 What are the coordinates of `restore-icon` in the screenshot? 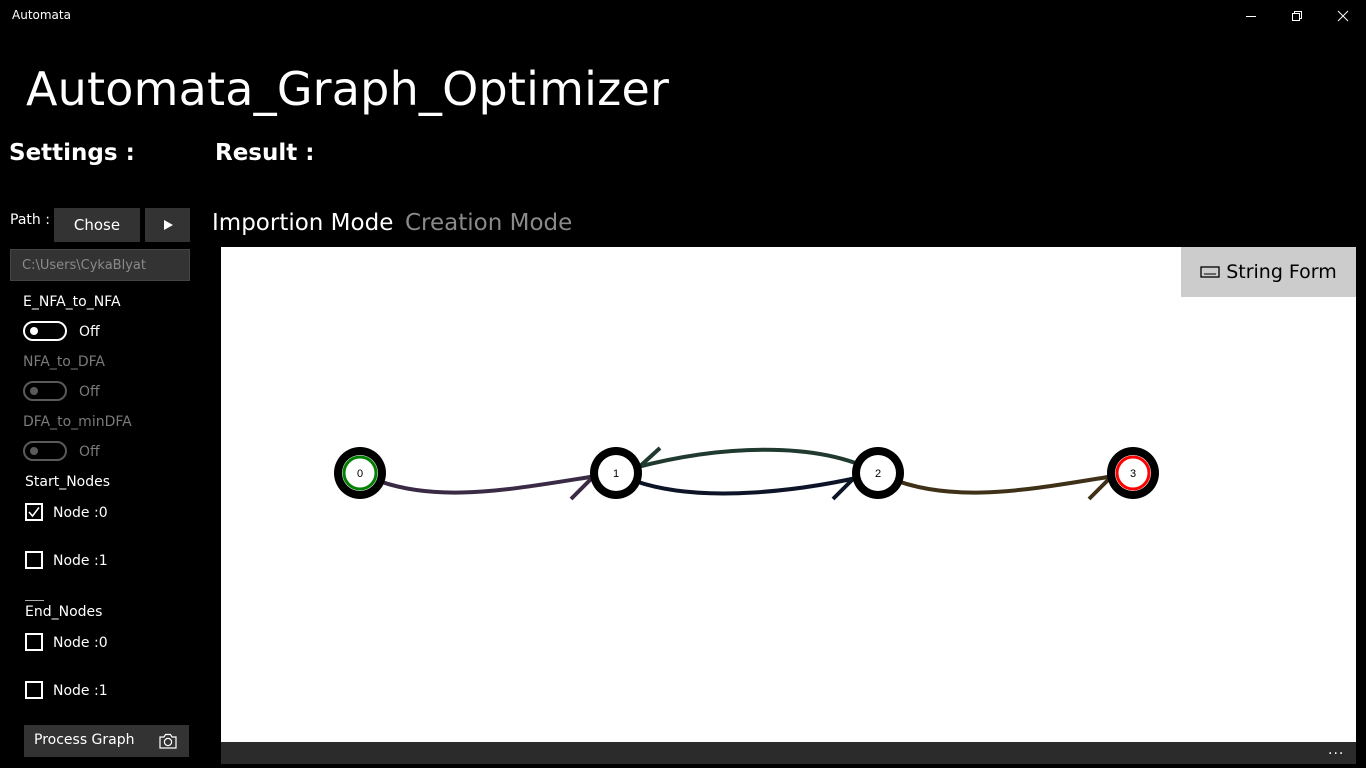 It's located at (1297, 16).